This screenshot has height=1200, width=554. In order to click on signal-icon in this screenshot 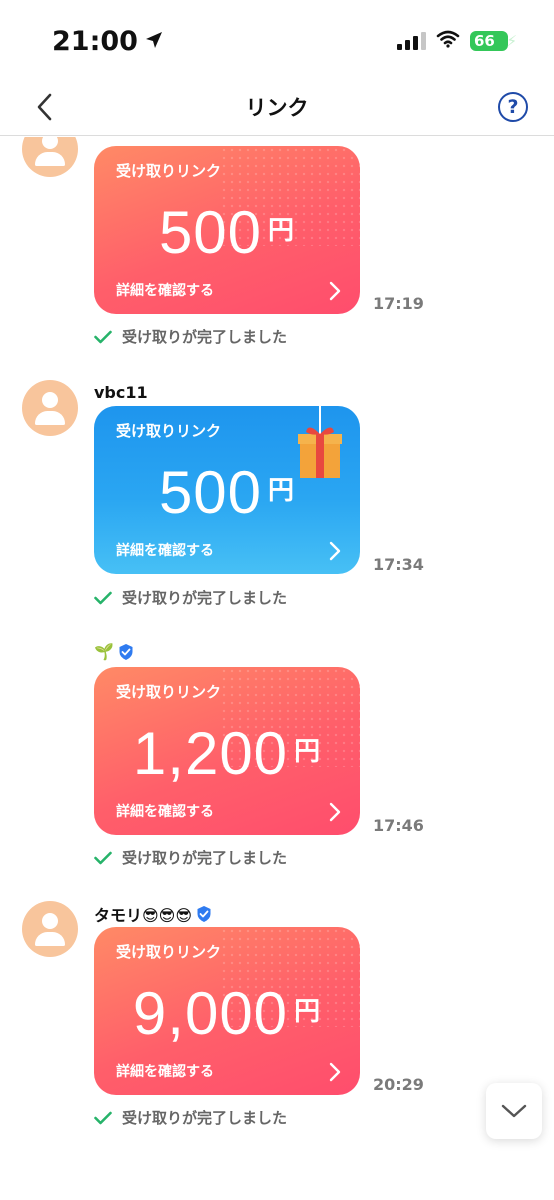, I will do `click(411, 41)`.